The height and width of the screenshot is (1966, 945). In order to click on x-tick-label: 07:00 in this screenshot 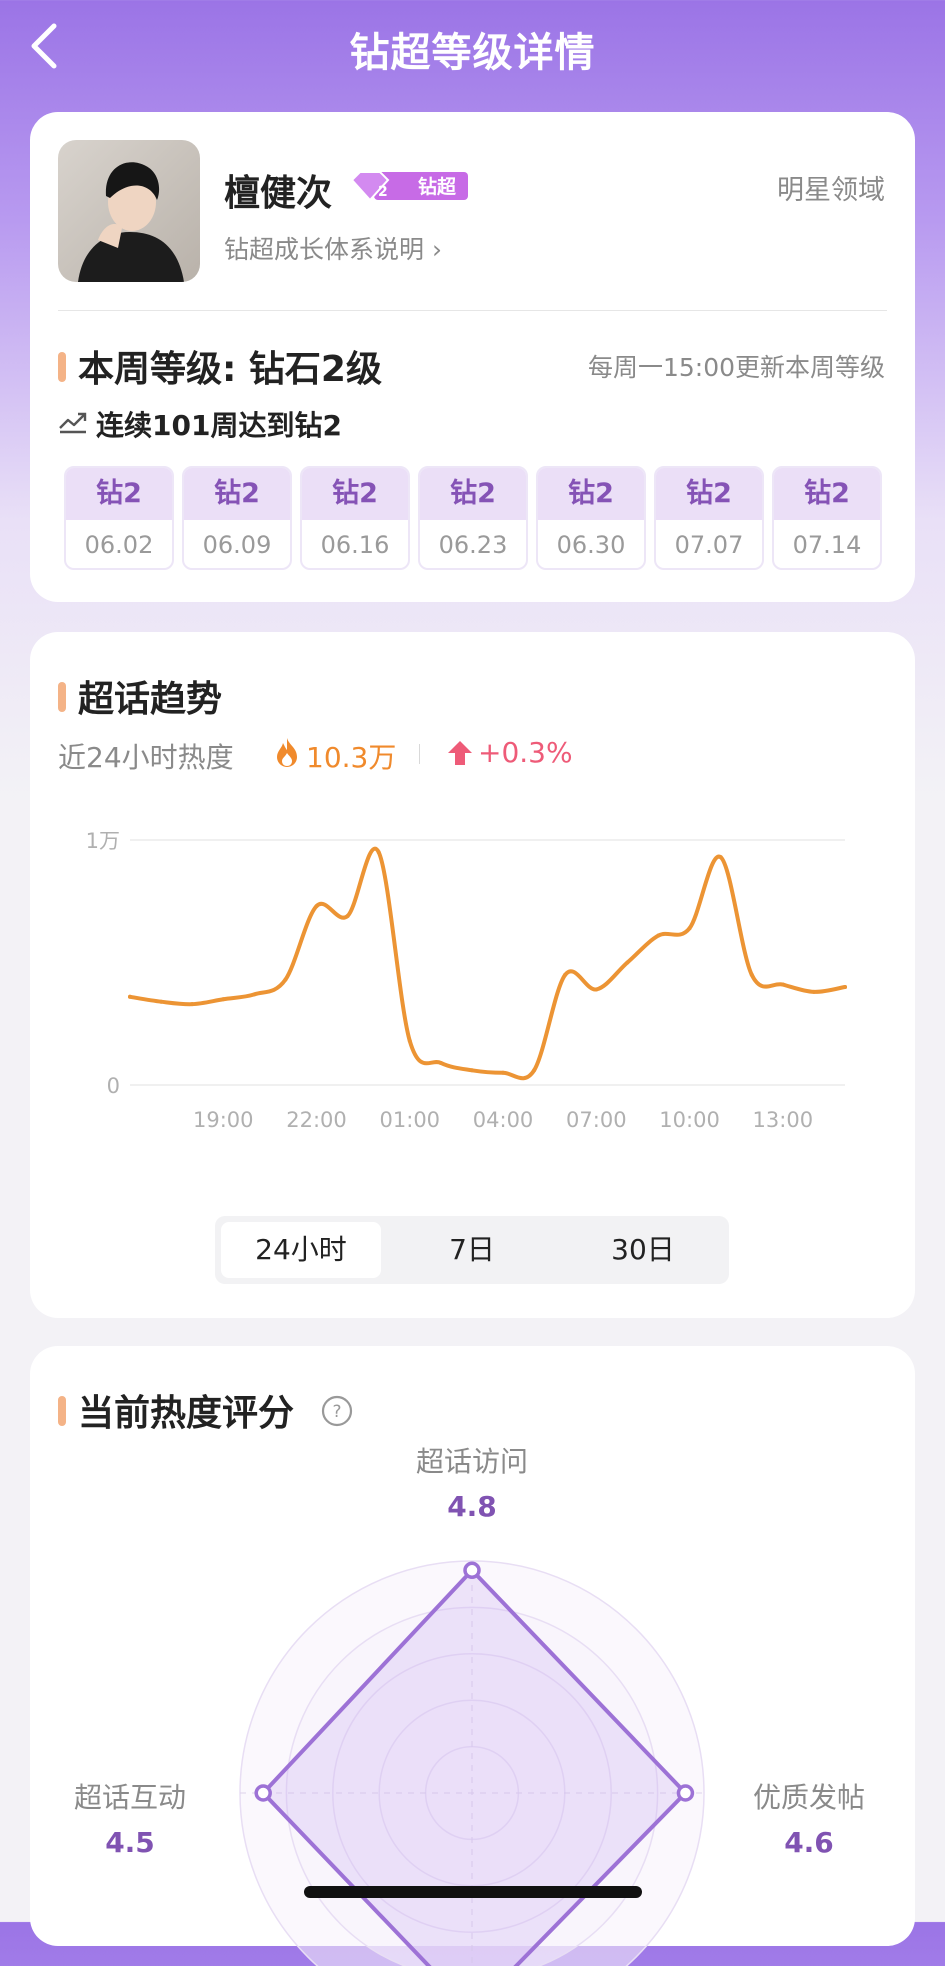, I will do `click(596, 1120)`.